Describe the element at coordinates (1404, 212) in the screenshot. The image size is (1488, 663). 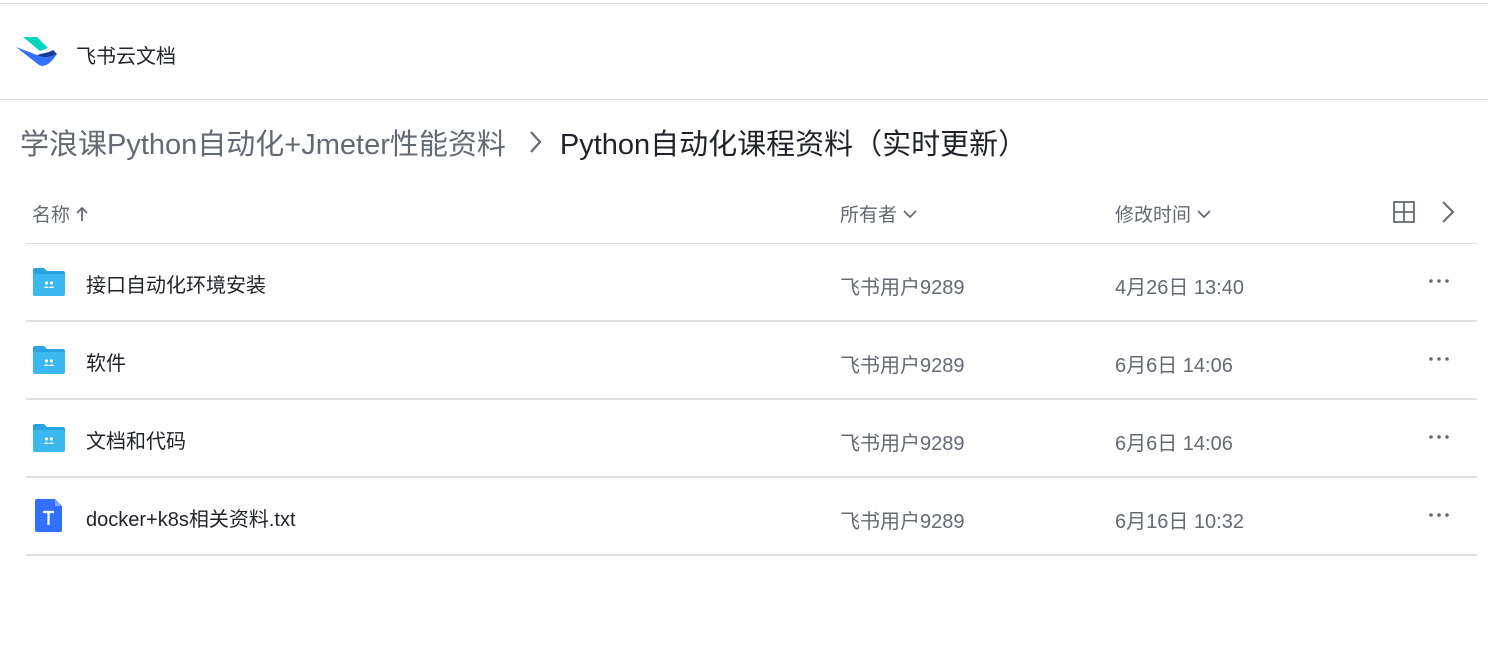
I see `grid-view-icon` at that location.